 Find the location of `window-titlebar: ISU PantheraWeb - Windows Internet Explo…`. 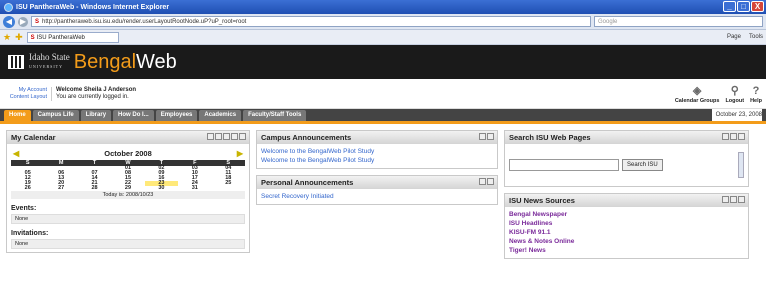

window-titlebar: ISU PantheraWeb - Windows Internet Explo… is located at coordinates (383, 7).